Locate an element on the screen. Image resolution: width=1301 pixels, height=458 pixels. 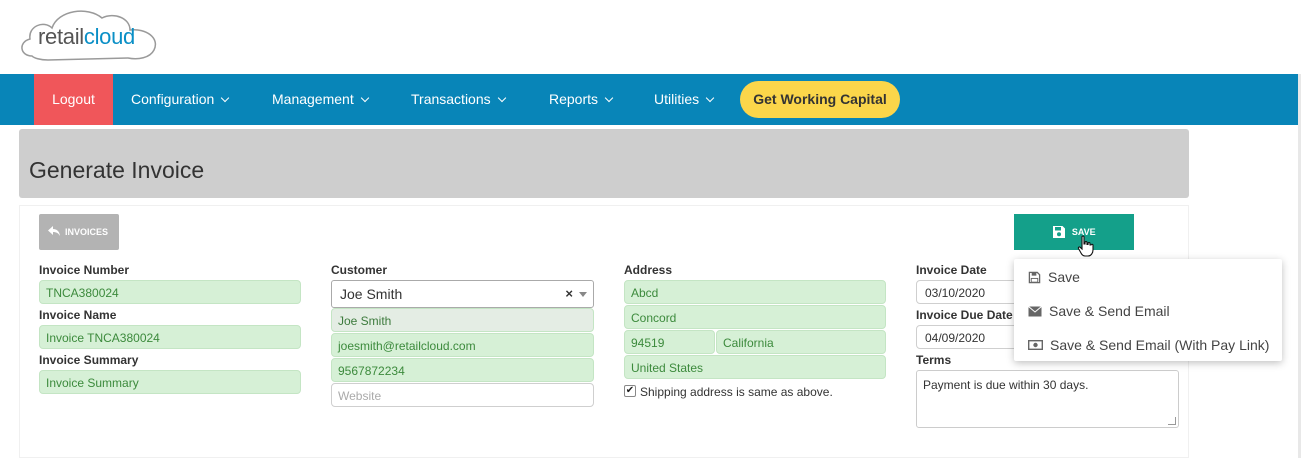
page-header: Generate Invoice is located at coordinates (604, 163).